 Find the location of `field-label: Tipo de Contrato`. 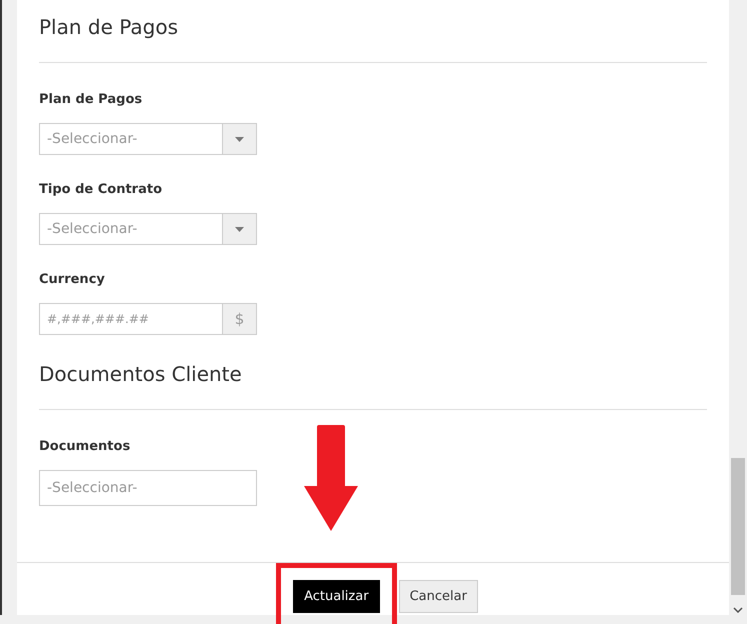

field-label: Tipo de Contrato is located at coordinates (100, 190).